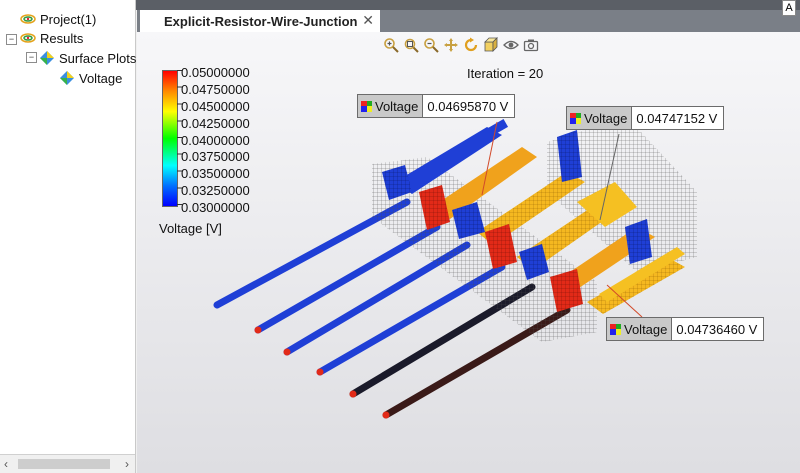 Image resolution: width=800 pixels, height=473 pixels. I want to click on tree-item-surface-plots: Surface Plots, so click(87, 58).